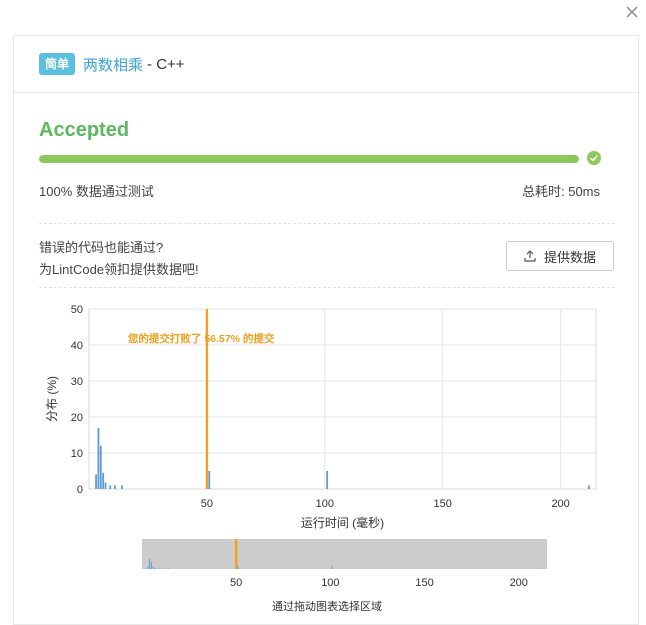 This screenshot has height=625, width=646. Describe the element at coordinates (77, 454) in the screenshot. I see `y-tick-label: 10` at that location.